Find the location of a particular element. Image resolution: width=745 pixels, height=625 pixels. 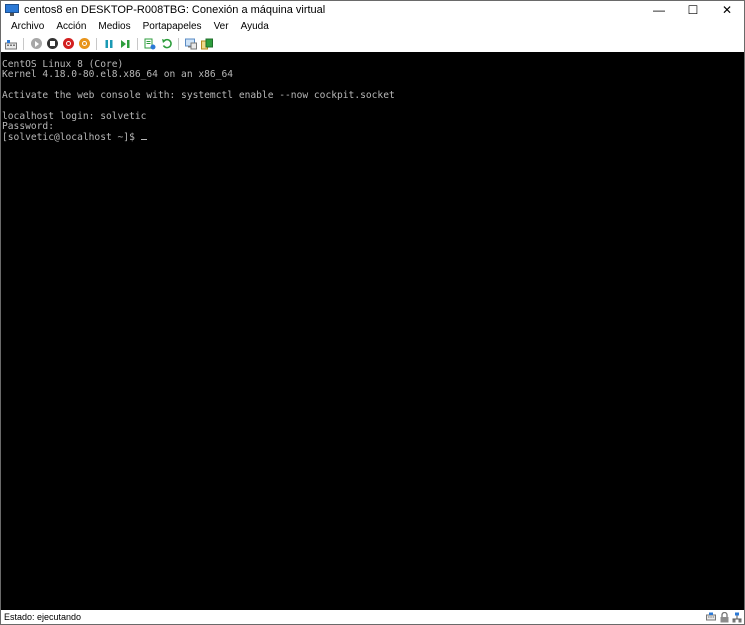

save-state-icon is located at coordinates (84, 43).